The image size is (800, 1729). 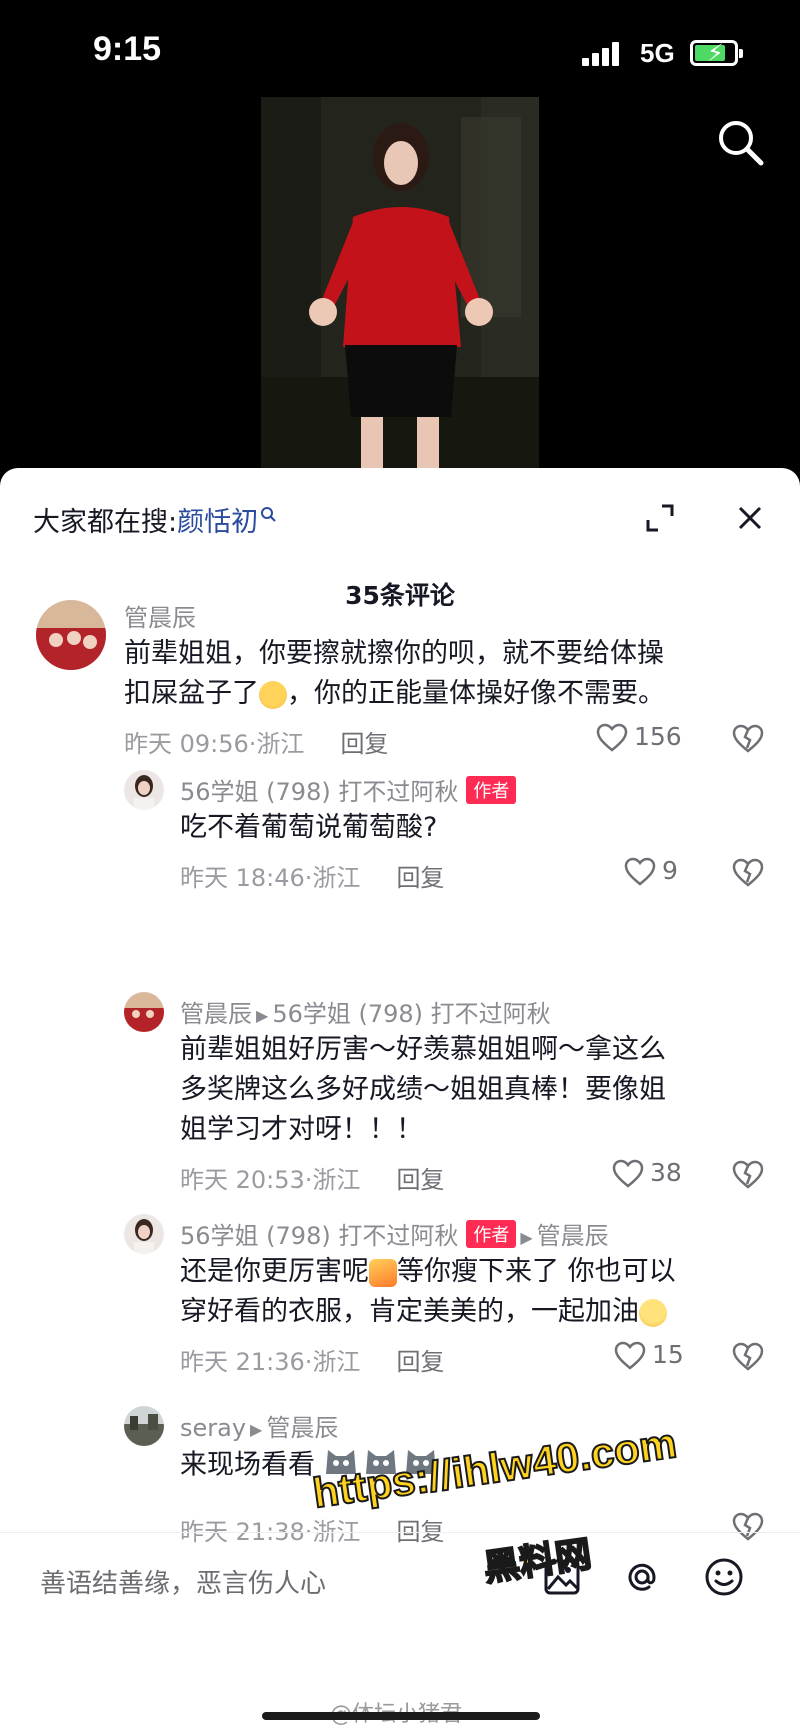 What do you see at coordinates (476, 693) in the screenshot?
I see `comment-text-segment: ，你的正能量体操好像不需要。` at bounding box center [476, 693].